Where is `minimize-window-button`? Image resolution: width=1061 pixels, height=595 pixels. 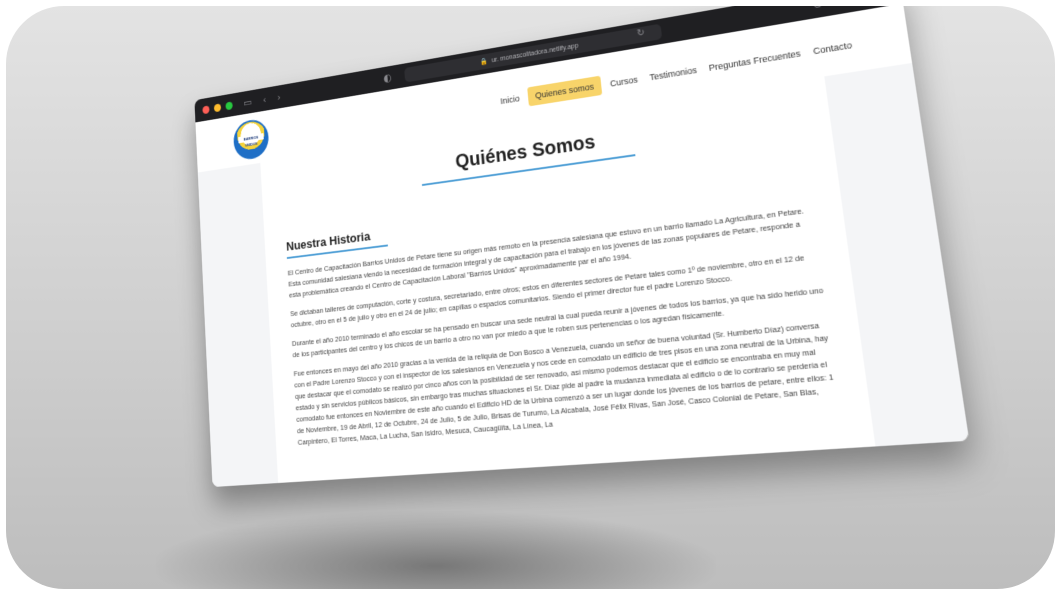
minimize-window-button is located at coordinates (217, 107).